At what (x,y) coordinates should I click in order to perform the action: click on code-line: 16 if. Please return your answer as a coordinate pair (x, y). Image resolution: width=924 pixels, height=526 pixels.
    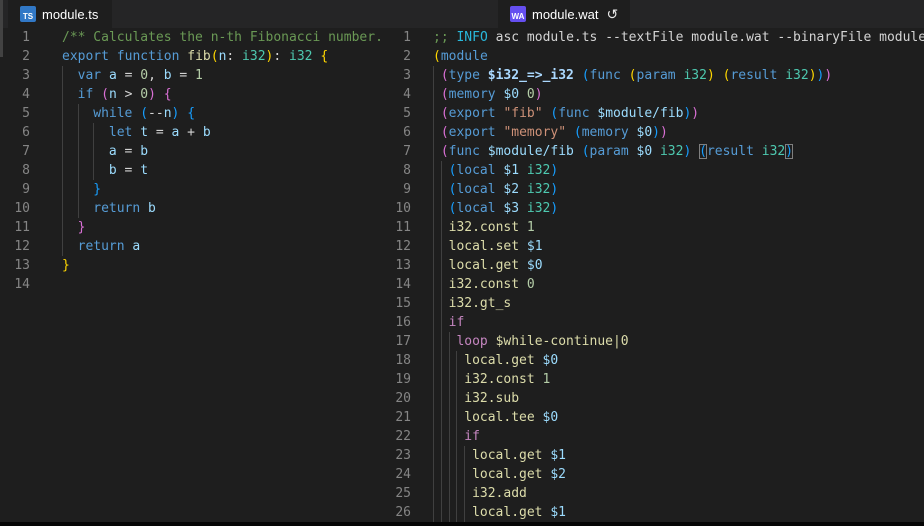
    Looking at the image, I should click on (654, 322).